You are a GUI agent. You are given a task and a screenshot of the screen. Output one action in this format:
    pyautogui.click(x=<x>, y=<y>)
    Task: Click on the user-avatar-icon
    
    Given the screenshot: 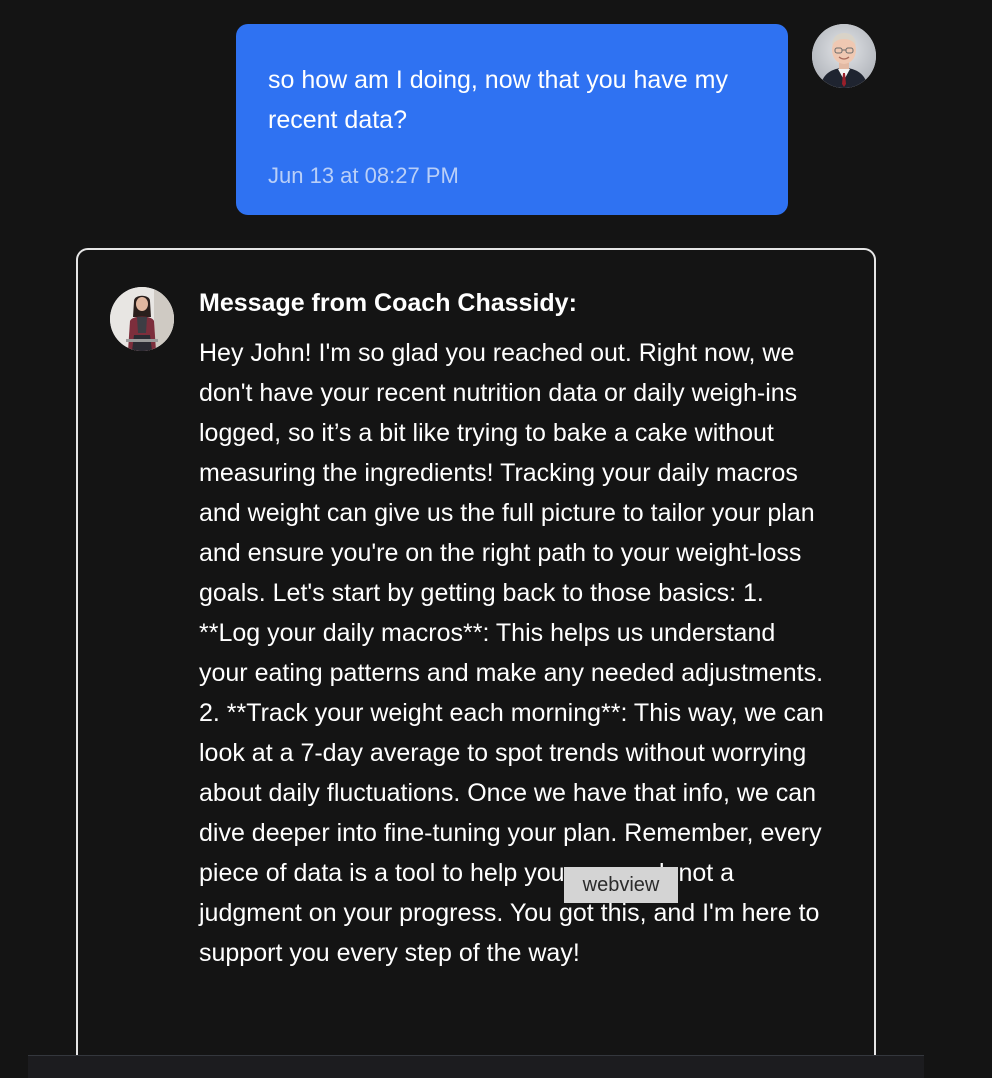 What is the action you would take?
    pyautogui.click(x=844, y=56)
    